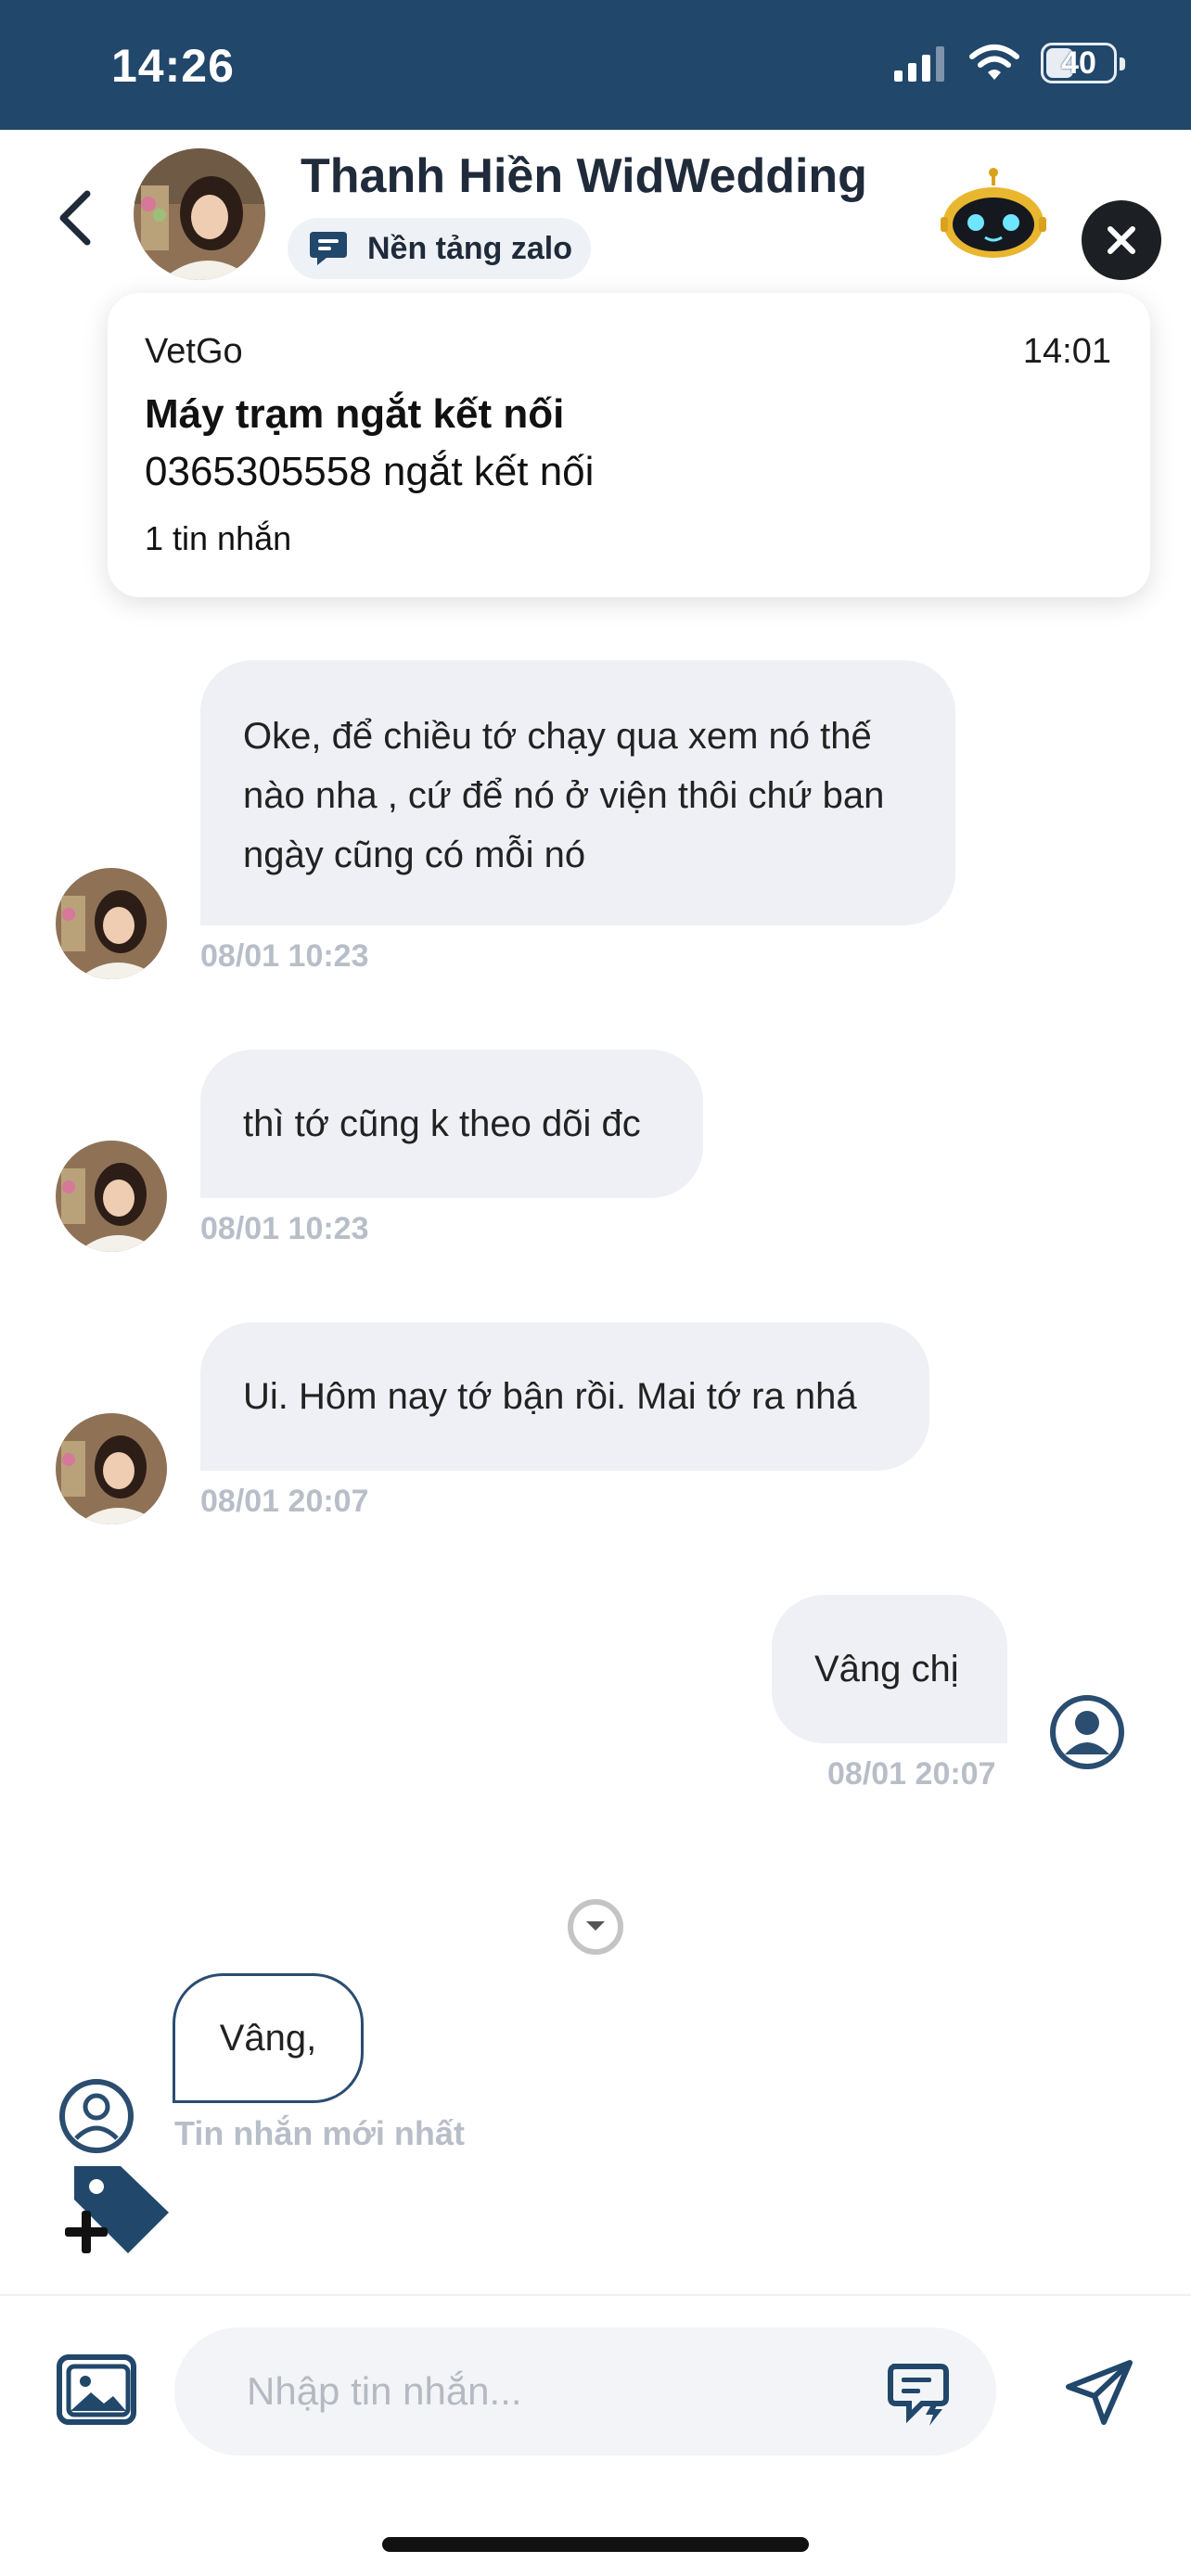 The image size is (1191, 2576). I want to click on notification-title: Máy trạm ngắt kết nối, so click(355, 414).